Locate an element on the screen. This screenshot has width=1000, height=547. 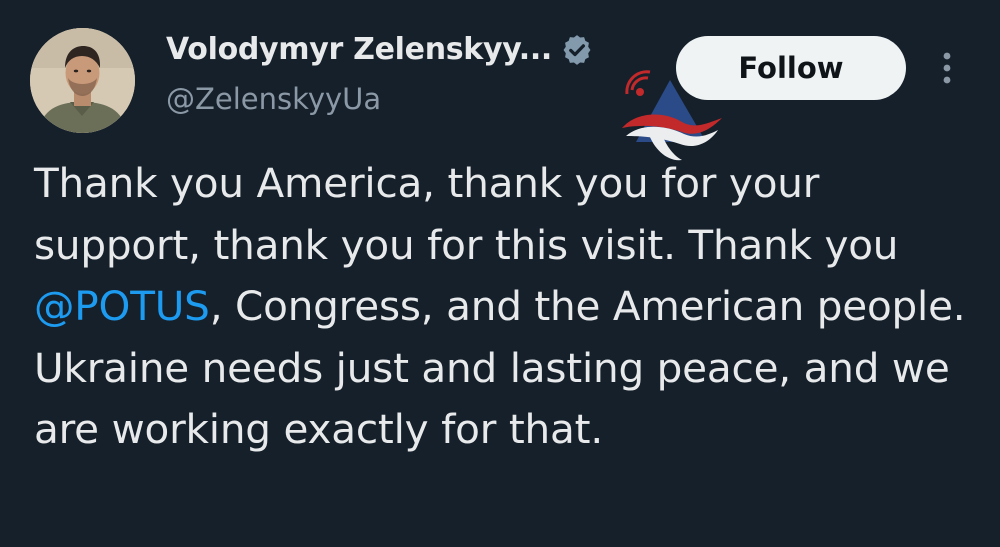
author-avatar is located at coordinates (82, 80).